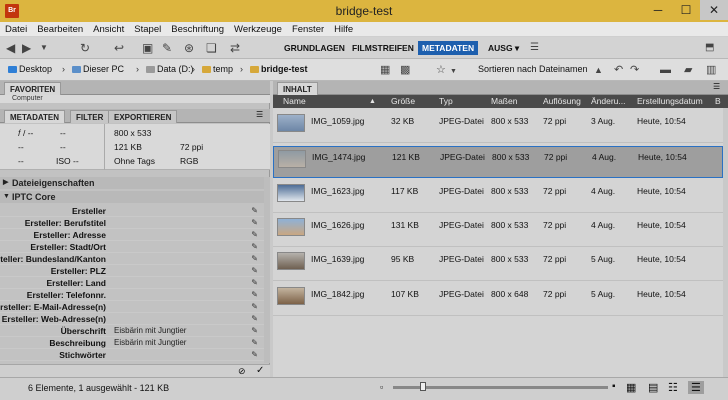  I want to click on tab-exportieren: EXPORTIEREN, so click(143, 116).